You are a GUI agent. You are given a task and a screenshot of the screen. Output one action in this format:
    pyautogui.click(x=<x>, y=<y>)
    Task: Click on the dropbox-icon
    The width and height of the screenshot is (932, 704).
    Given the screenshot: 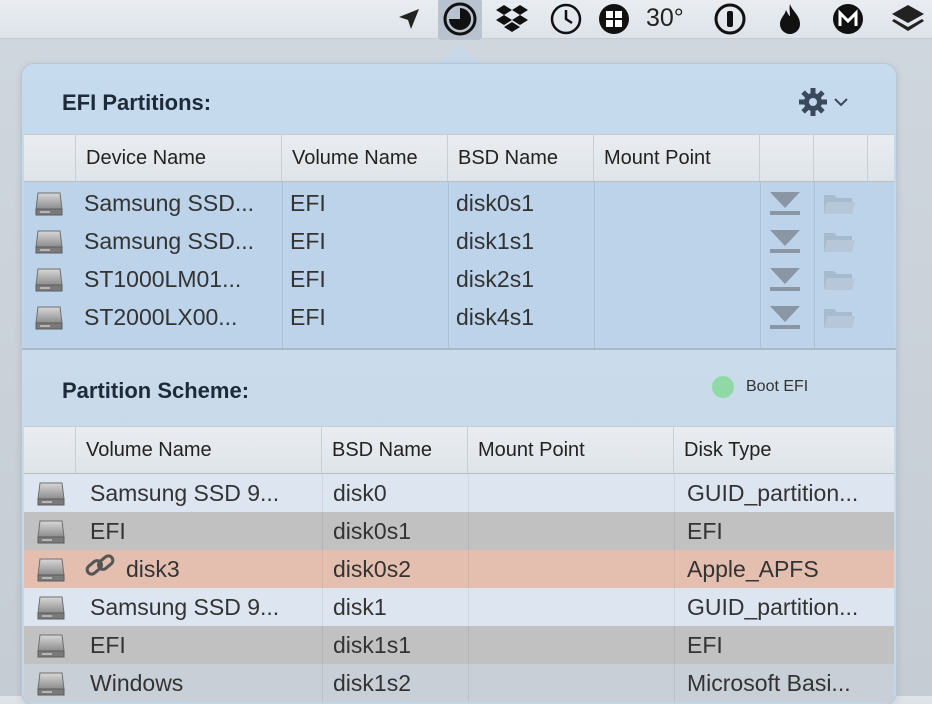 What is the action you would take?
    pyautogui.click(x=512, y=19)
    